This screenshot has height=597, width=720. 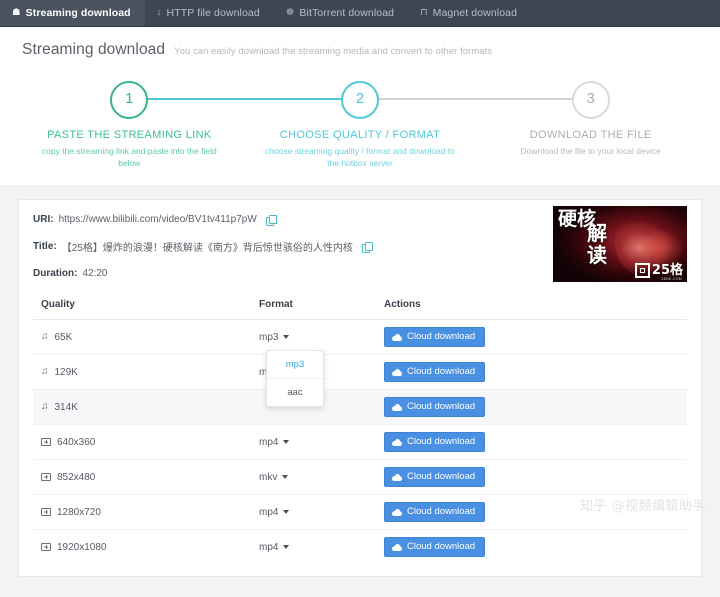 What do you see at coordinates (142, 372) in the screenshot?
I see `cell-quality: ♫ 129K` at bounding box center [142, 372].